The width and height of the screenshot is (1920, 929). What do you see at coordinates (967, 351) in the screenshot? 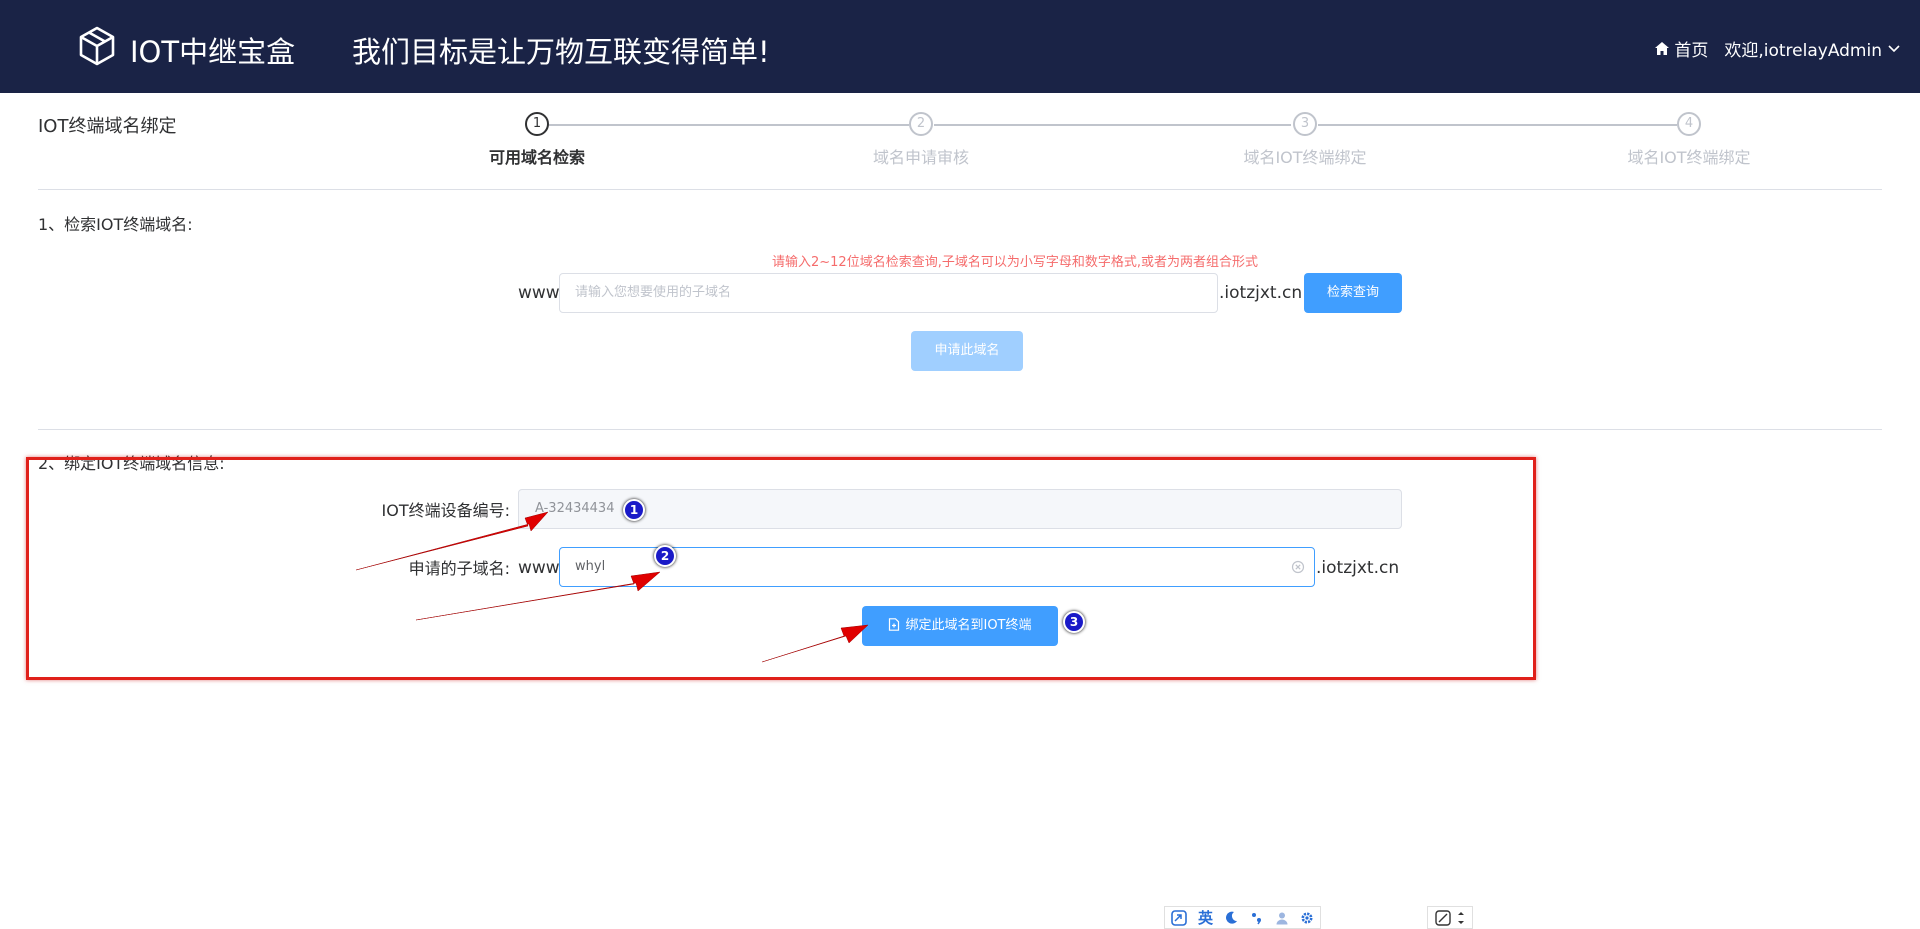
I see `apply-domain-button: 申请此域名` at bounding box center [967, 351].